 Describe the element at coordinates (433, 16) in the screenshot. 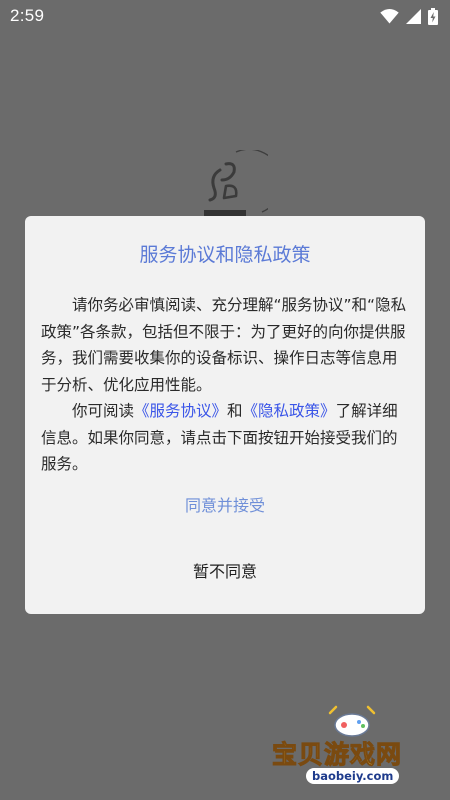

I see `battery-charging-icon` at that location.